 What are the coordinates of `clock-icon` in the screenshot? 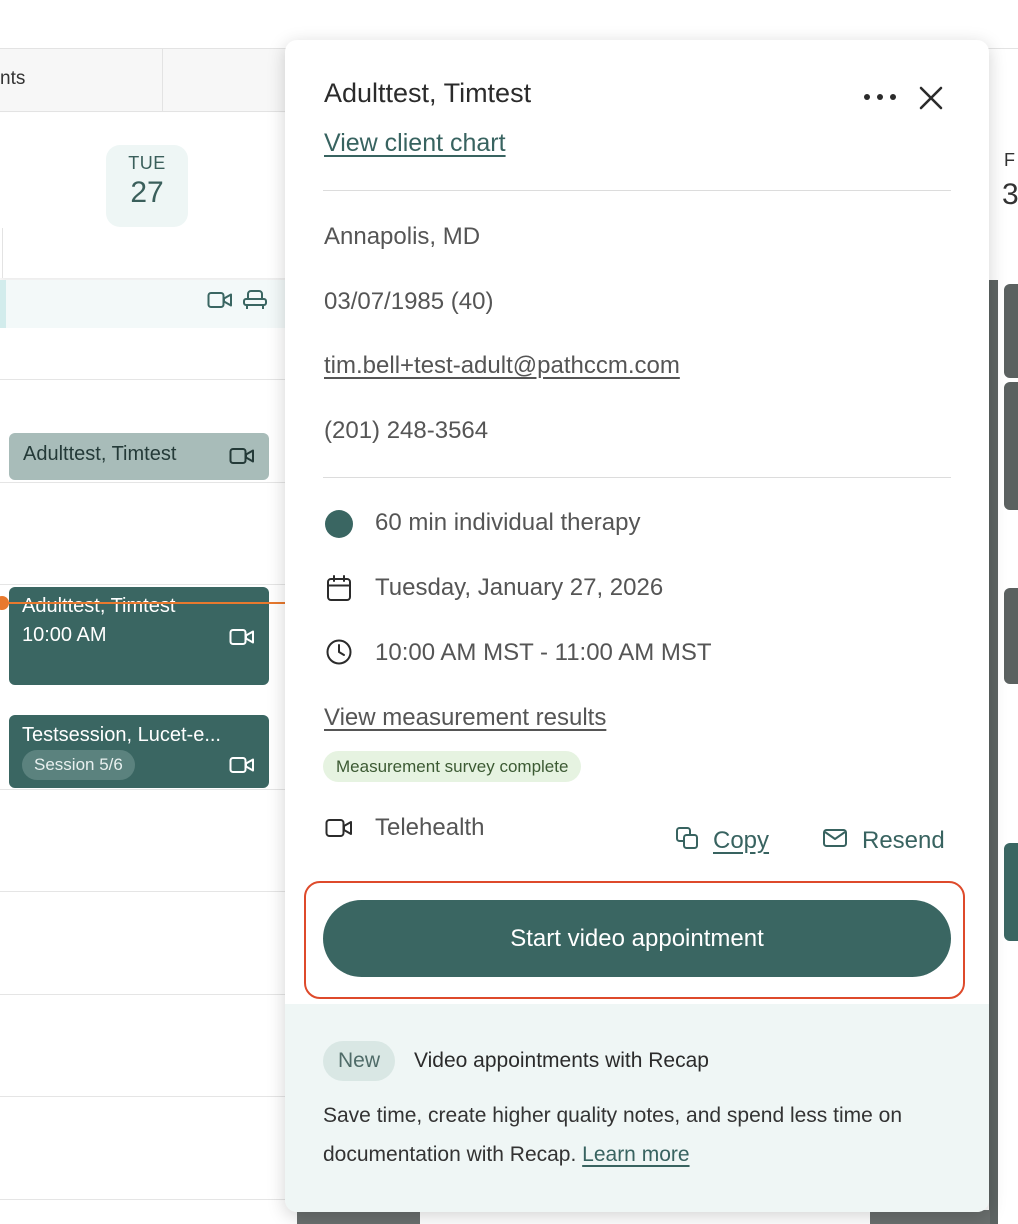 It's located at (339, 652).